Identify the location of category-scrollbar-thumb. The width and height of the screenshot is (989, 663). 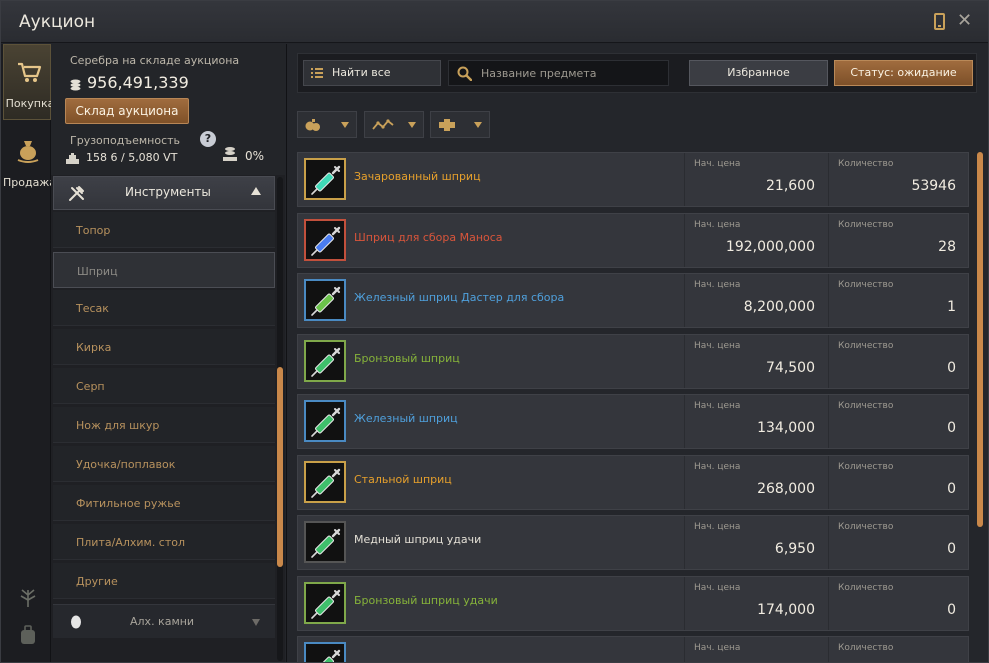
(280, 467).